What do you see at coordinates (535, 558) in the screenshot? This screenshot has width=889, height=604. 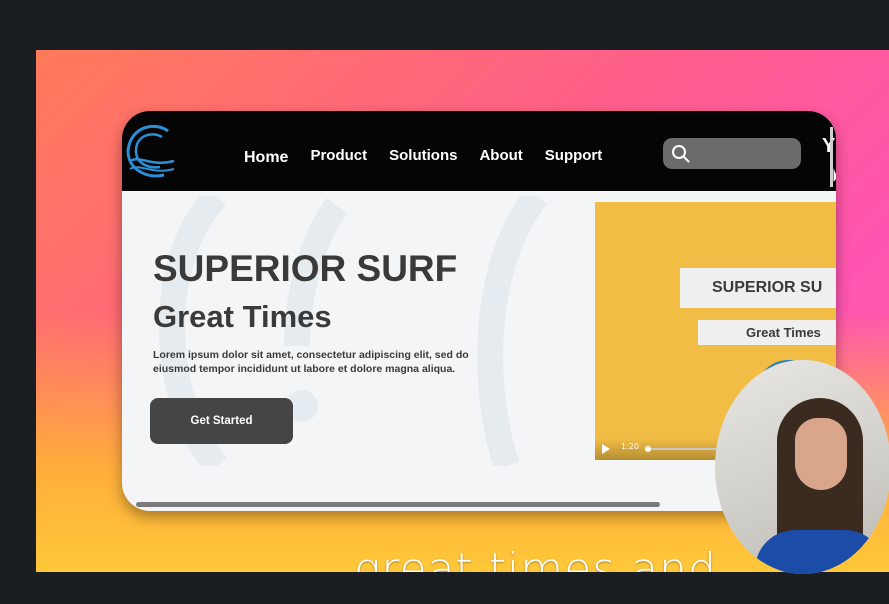 I see `video-caption: great times and` at bounding box center [535, 558].